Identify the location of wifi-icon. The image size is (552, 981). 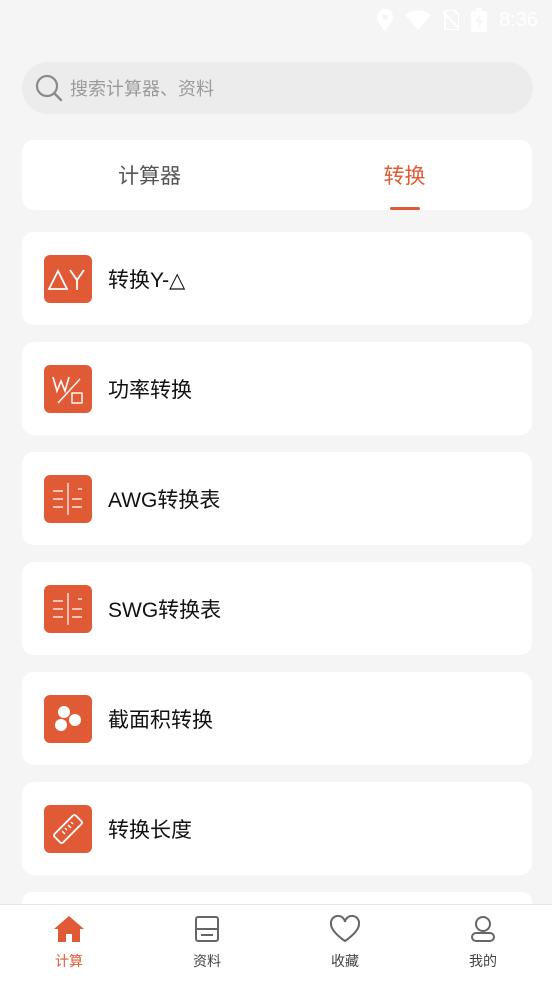
(418, 20).